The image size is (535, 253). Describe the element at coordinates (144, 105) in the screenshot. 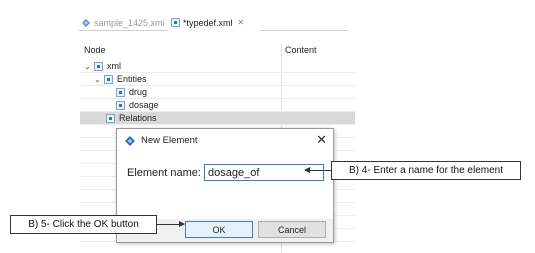

I see `tree-node-label: dosage` at that location.